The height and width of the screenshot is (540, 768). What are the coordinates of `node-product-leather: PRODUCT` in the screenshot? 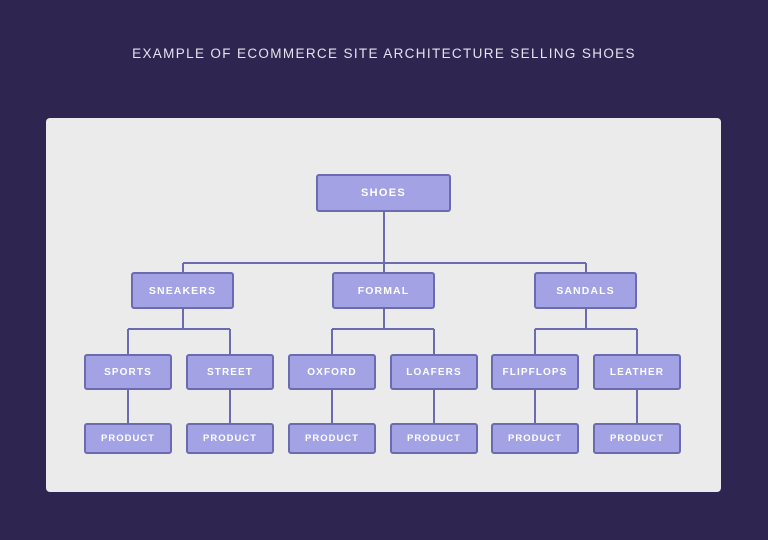 It's located at (637, 438).